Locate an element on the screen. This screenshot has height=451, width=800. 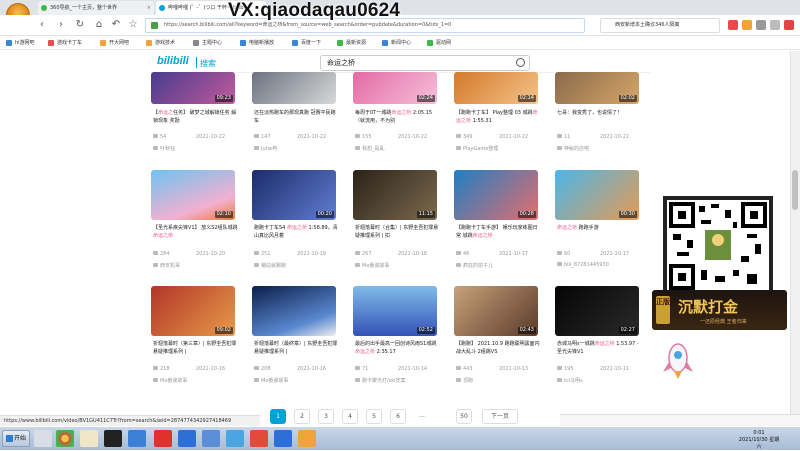
search-input: 命运之桥 is located at coordinates (425, 63).